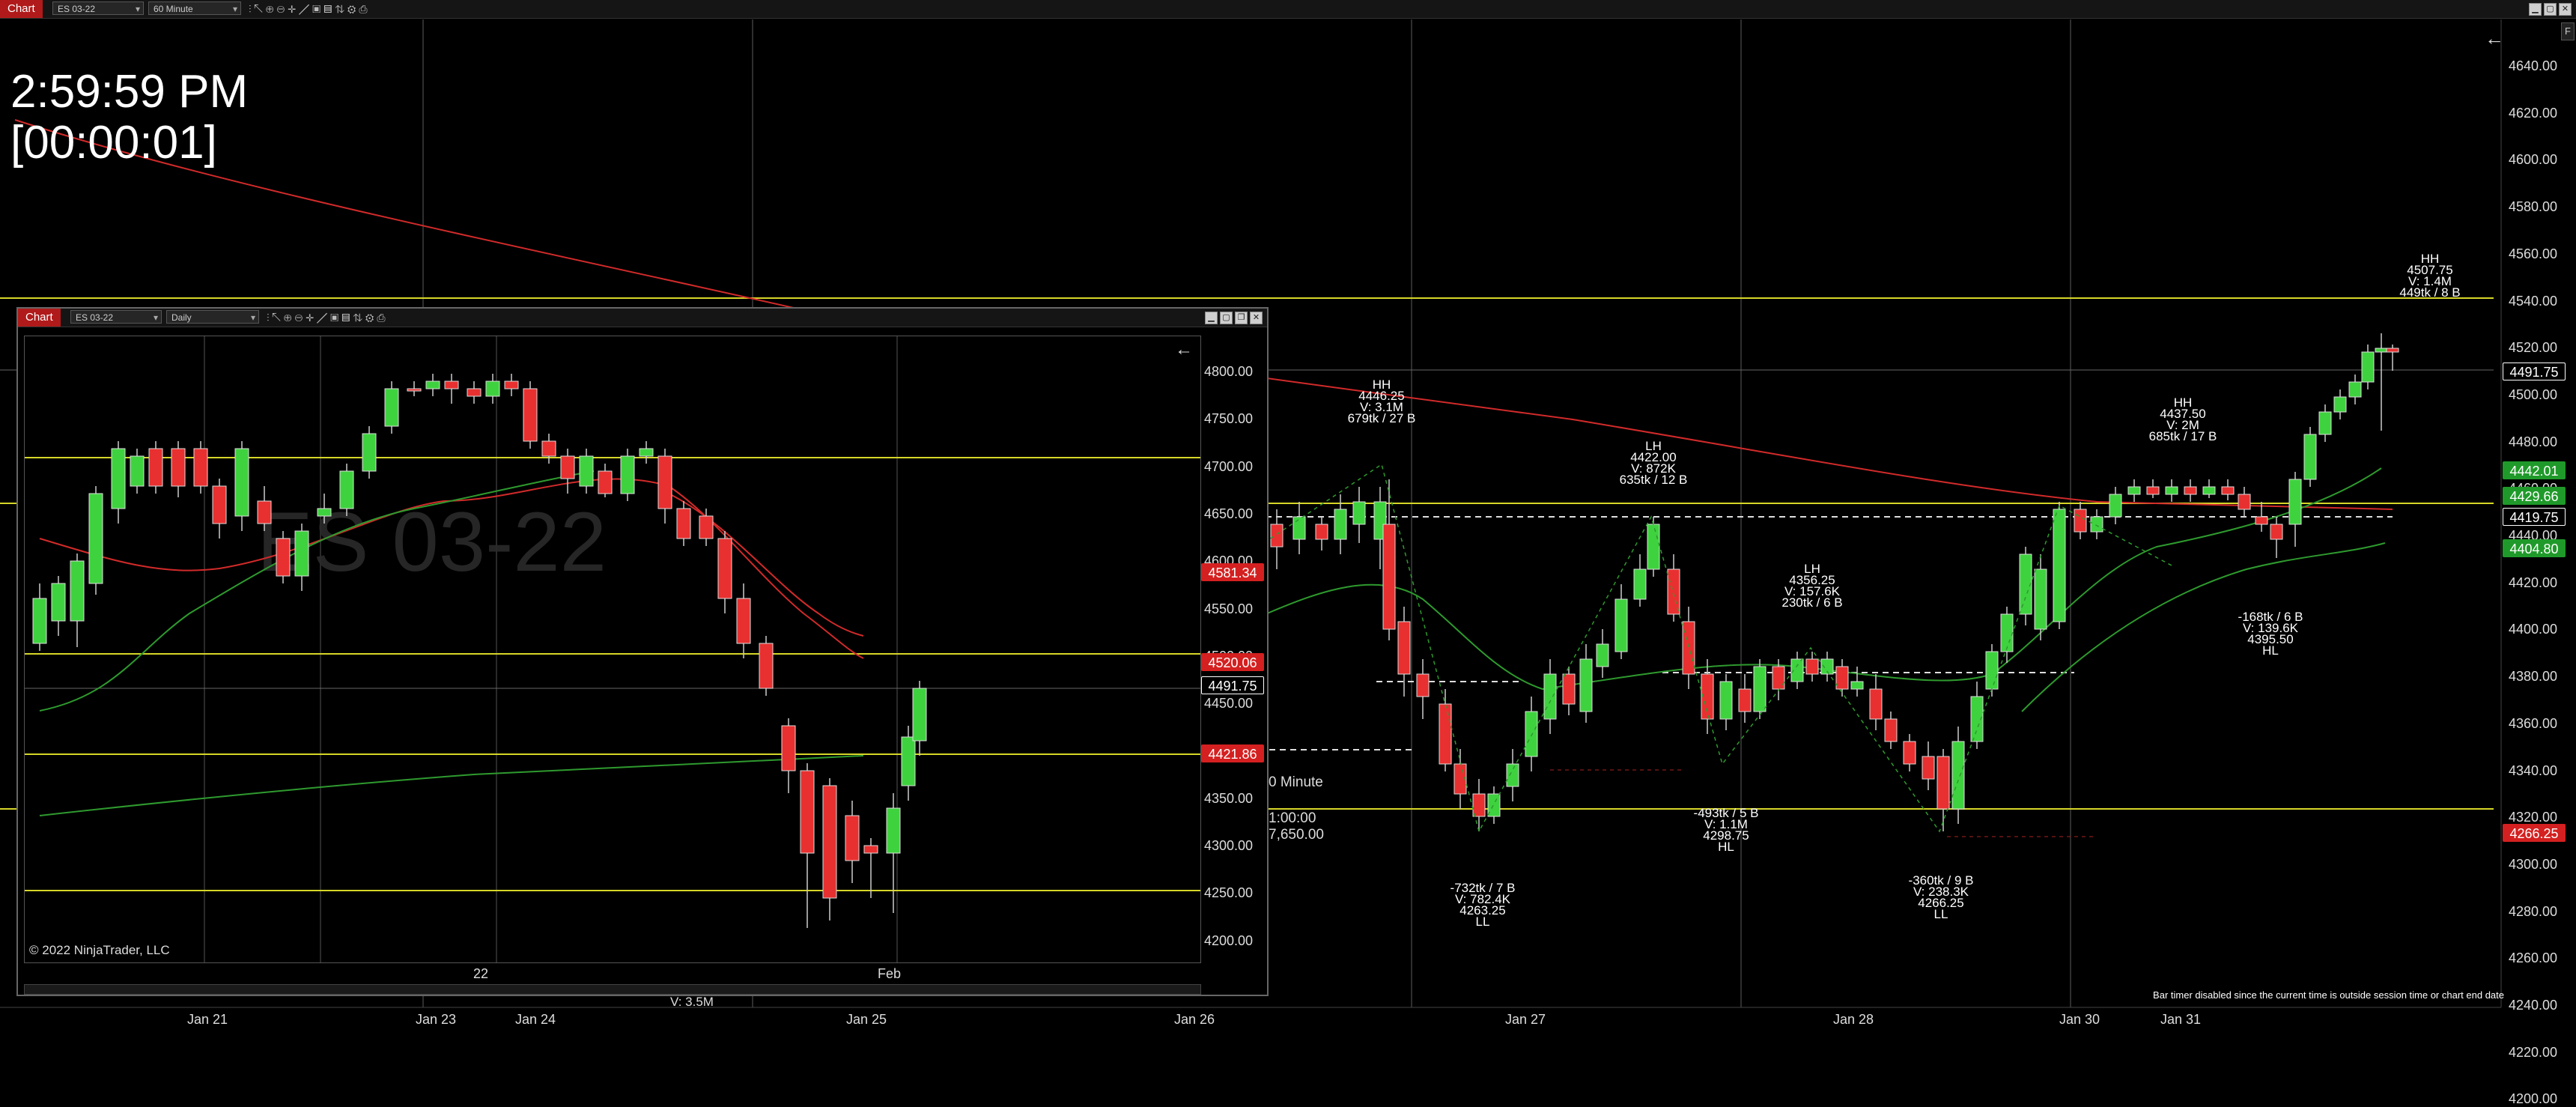 Image resolution: width=2576 pixels, height=1107 pixels. I want to click on back-arrow-icon: ←, so click(2494, 39).